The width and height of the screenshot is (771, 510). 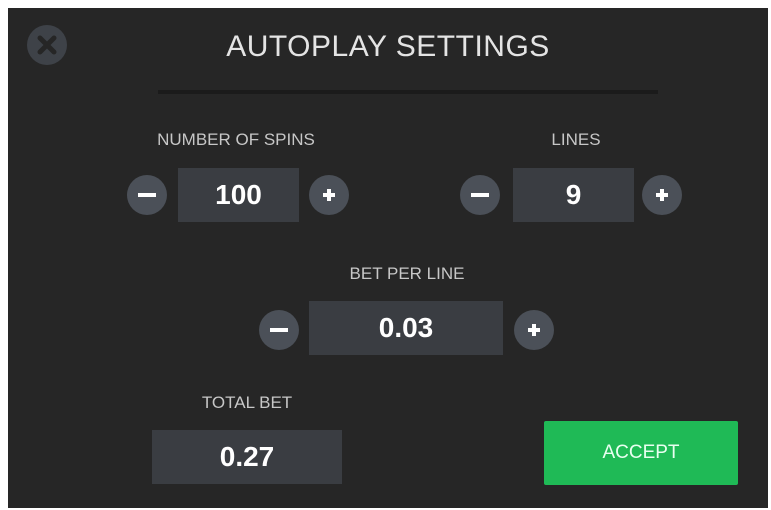 What do you see at coordinates (147, 195) in the screenshot?
I see `spins-decrease-button` at bounding box center [147, 195].